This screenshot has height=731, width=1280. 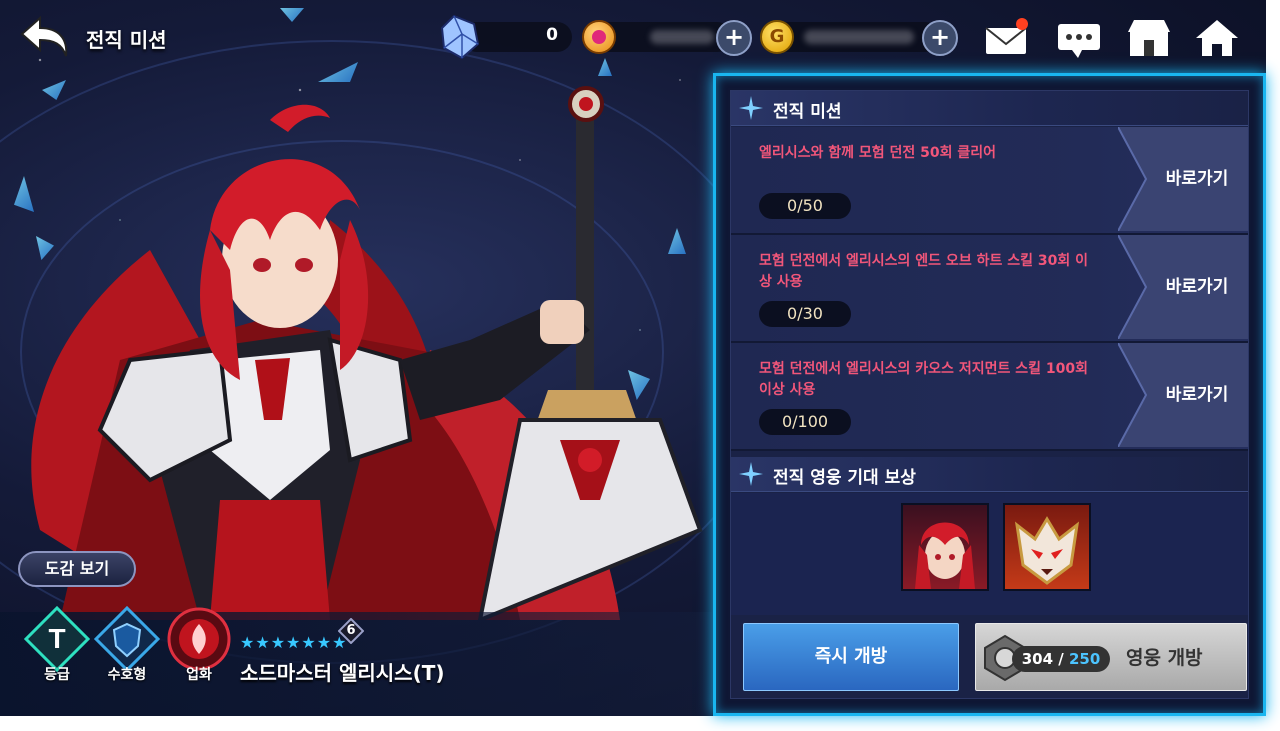 I want to click on rewards-area, so click(x=989, y=554).